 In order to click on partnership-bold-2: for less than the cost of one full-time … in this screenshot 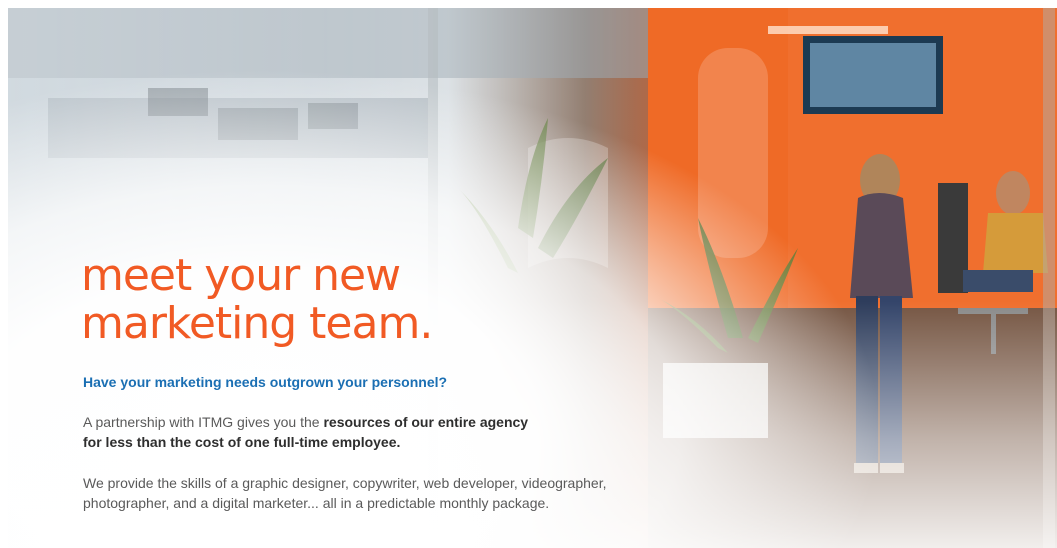, I will do `click(242, 442)`.